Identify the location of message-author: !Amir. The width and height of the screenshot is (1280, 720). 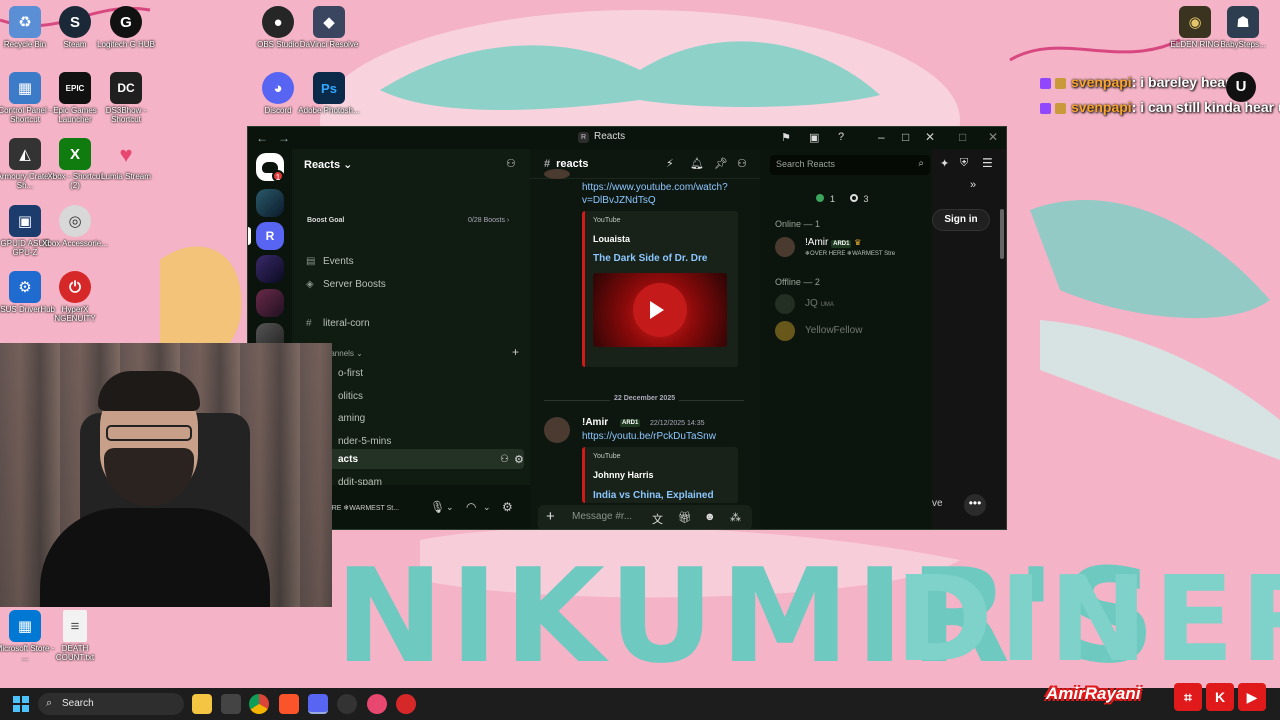
(595, 422).